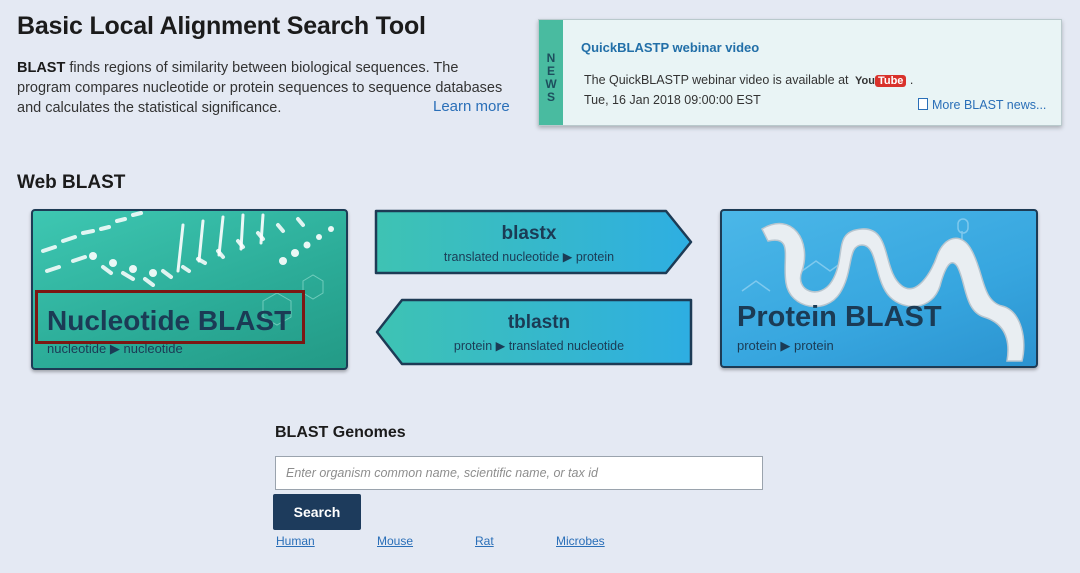 This screenshot has height=573, width=1080. I want to click on protein-blast-subtitle: protein ▶ protein, so click(785, 345).